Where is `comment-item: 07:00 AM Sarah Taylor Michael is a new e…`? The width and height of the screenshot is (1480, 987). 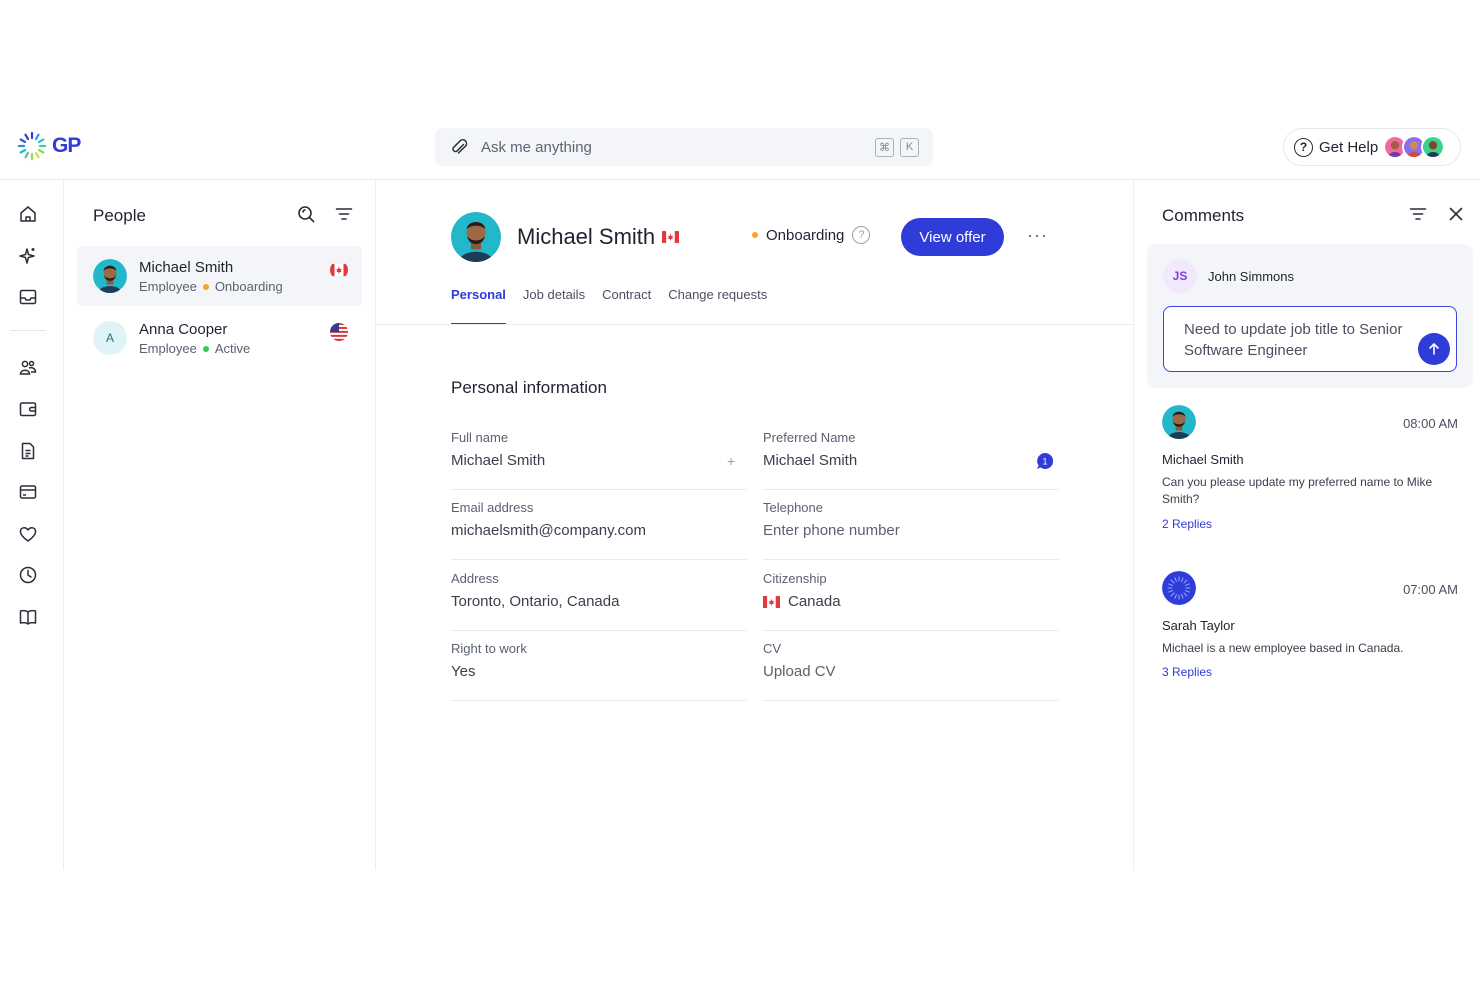
comment-item: 07:00 AM Sarah Taylor Michael is a new e… is located at coordinates (1310, 631).